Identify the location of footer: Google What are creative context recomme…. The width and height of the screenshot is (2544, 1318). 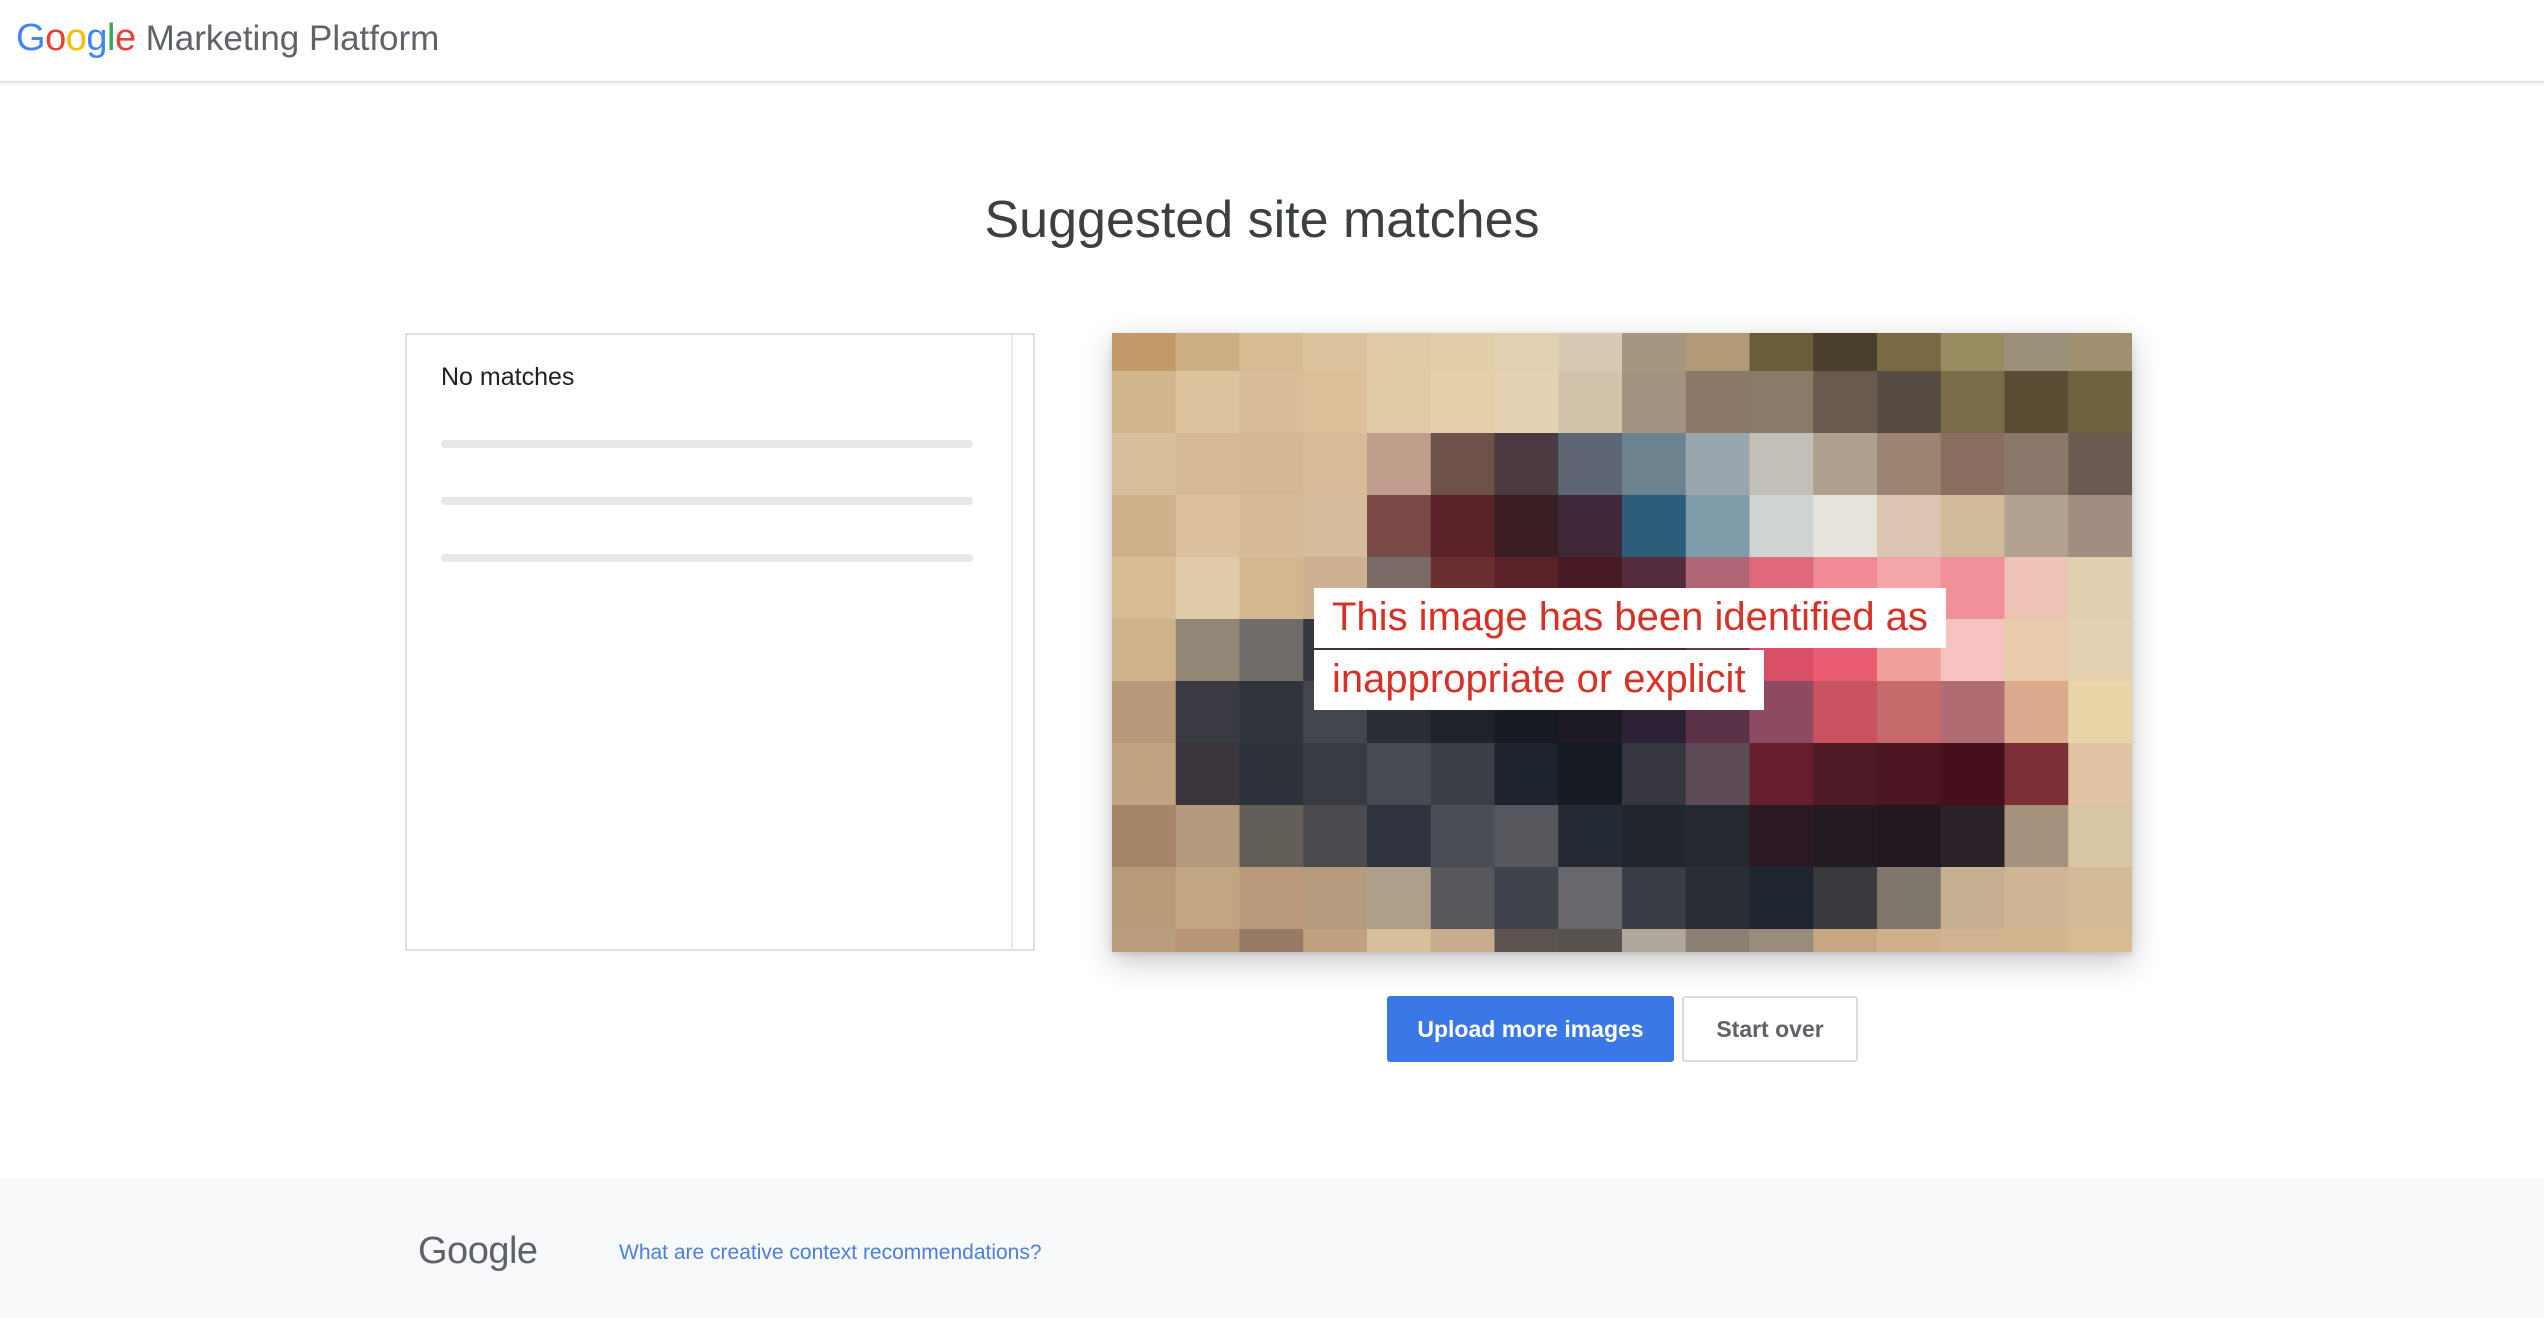
(1272, 1248).